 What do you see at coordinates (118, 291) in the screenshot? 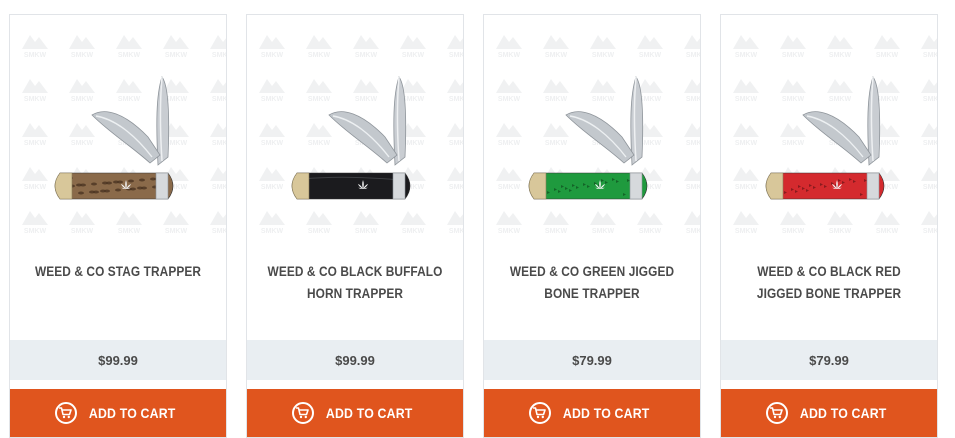
I see `product-title: WEED & CO STAG TRAPPER` at bounding box center [118, 291].